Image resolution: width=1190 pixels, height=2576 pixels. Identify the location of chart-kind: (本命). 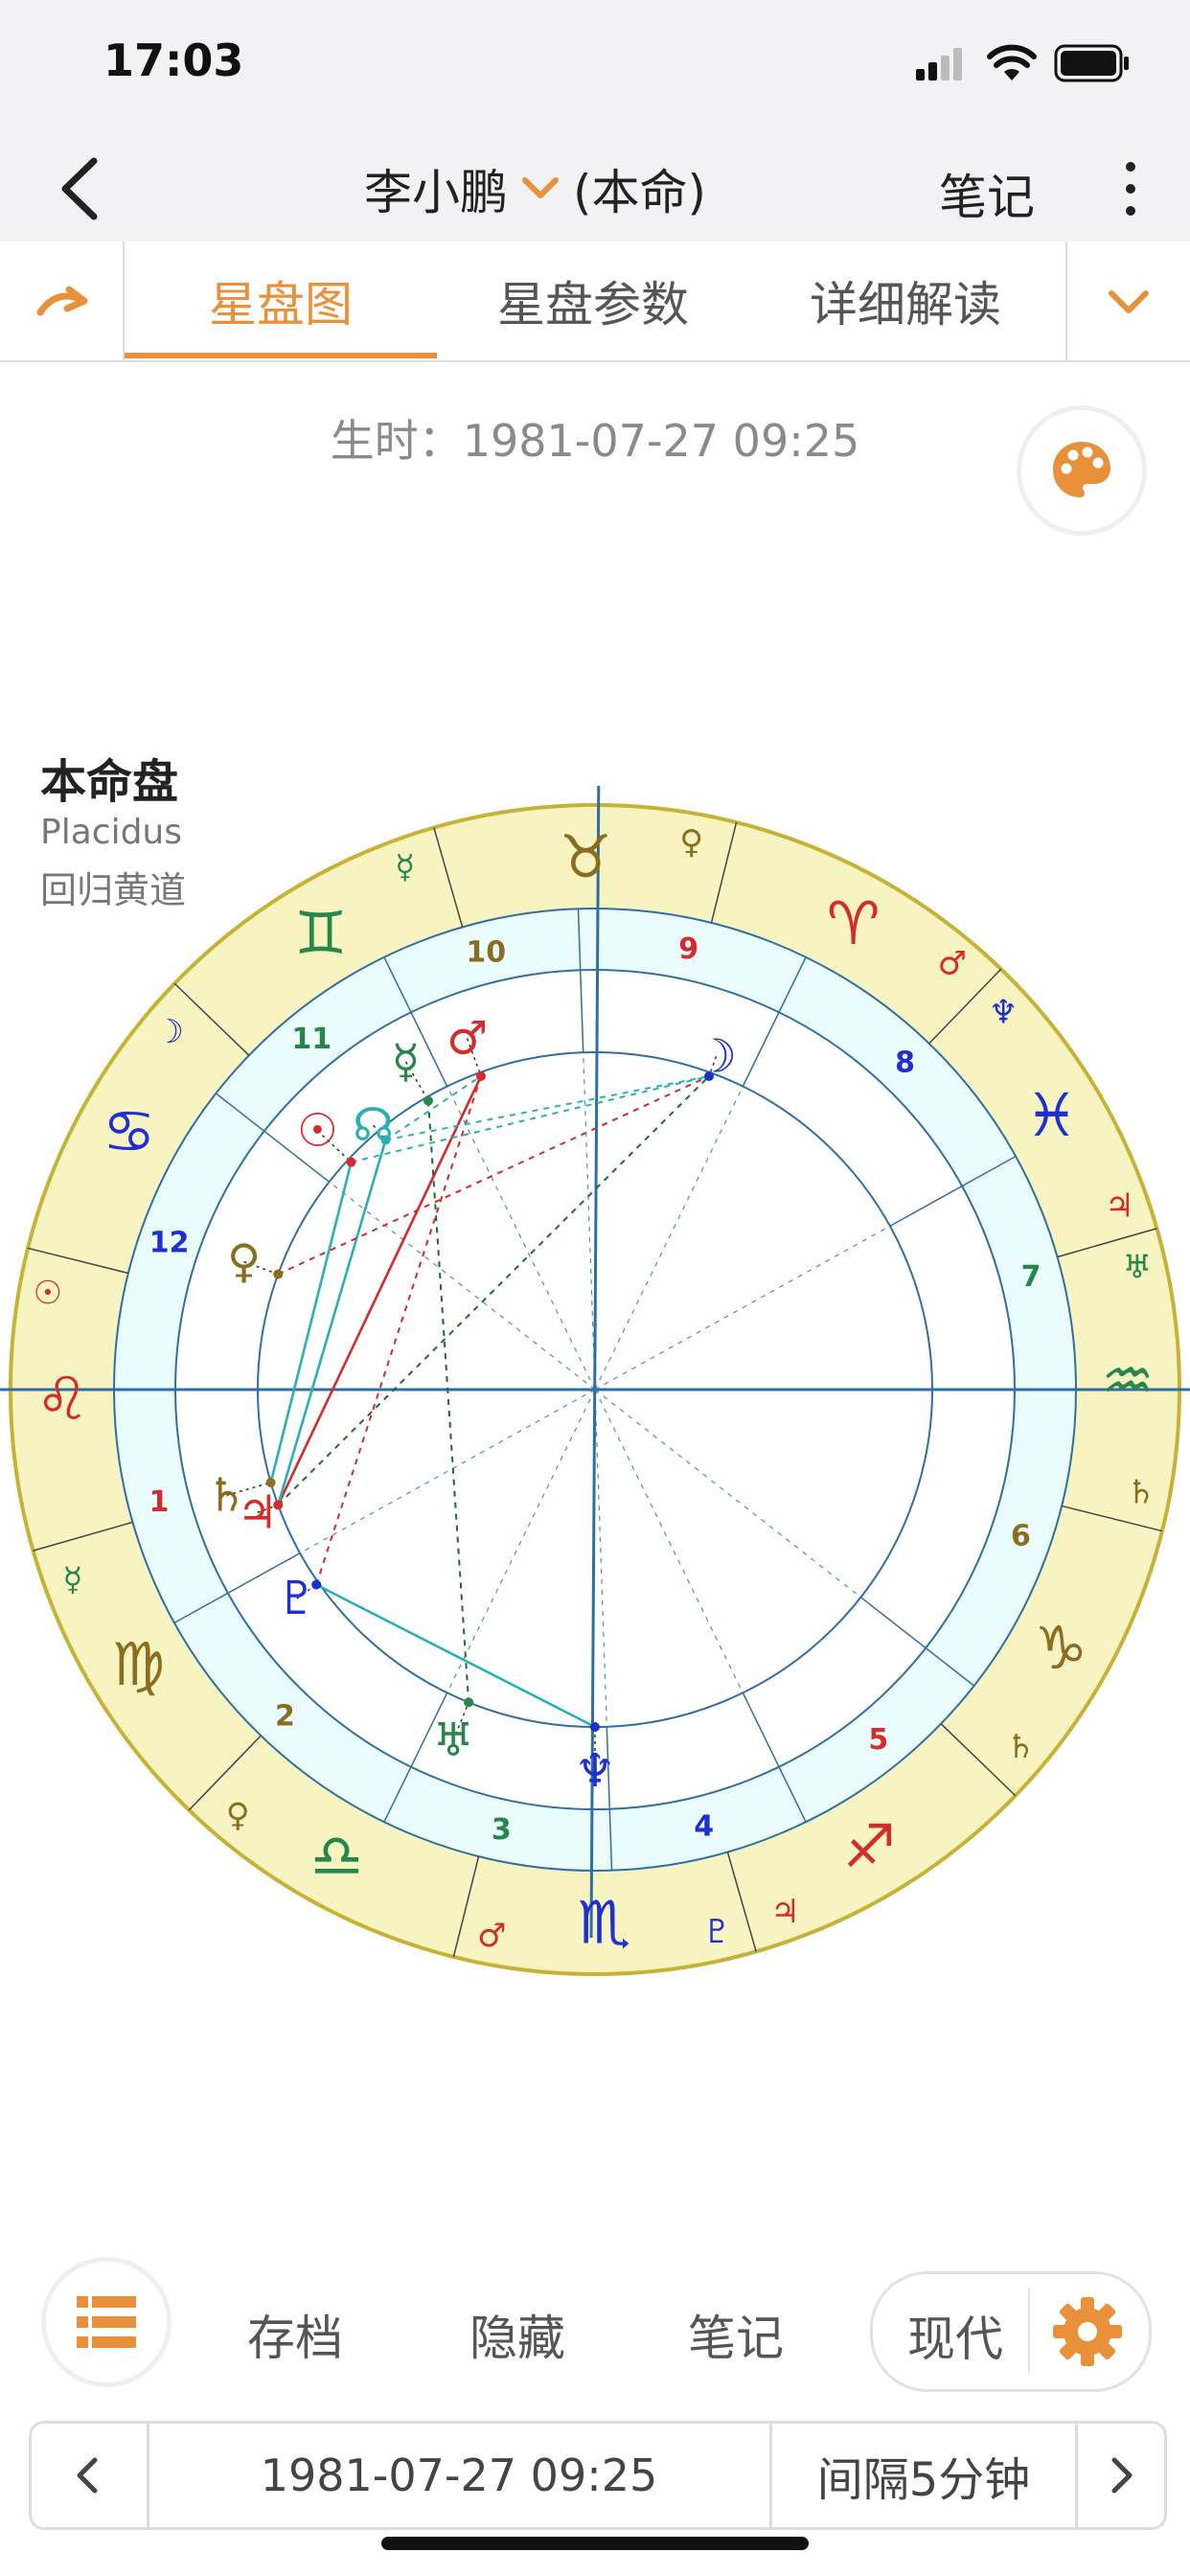
(640, 193).